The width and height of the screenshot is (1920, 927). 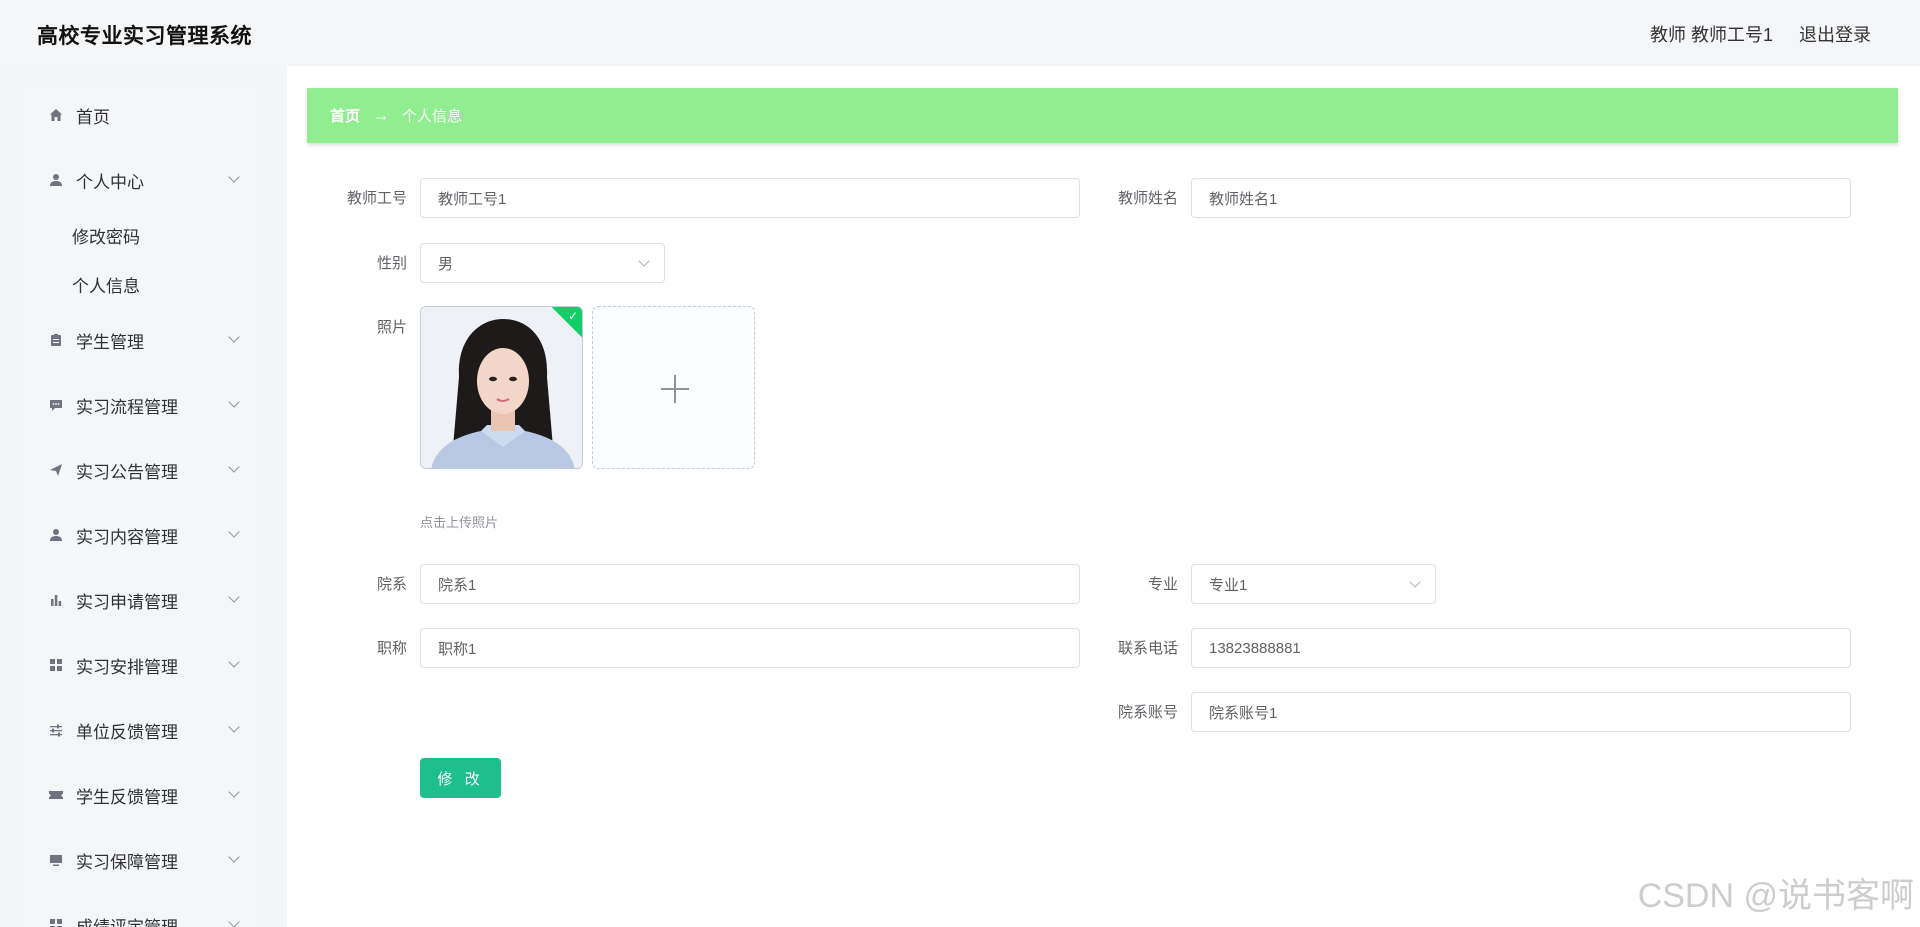 What do you see at coordinates (750, 648) in the screenshot?
I see `title-field: 职称1` at bounding box center [750, 648].